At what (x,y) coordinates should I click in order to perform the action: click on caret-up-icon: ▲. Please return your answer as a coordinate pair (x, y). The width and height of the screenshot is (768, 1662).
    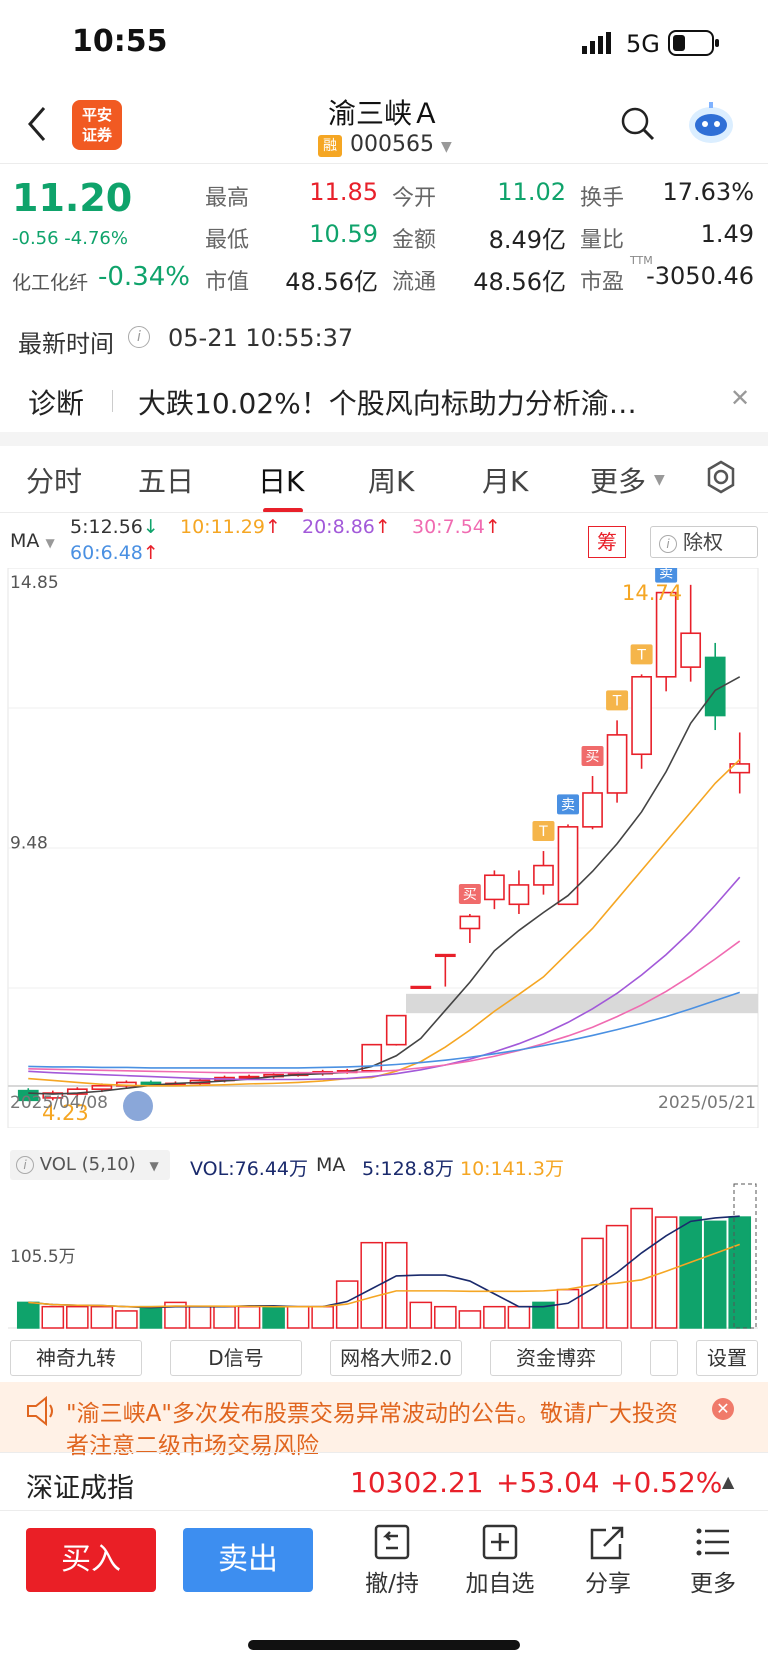
    Looking at the image, I should click on (728, 1481).